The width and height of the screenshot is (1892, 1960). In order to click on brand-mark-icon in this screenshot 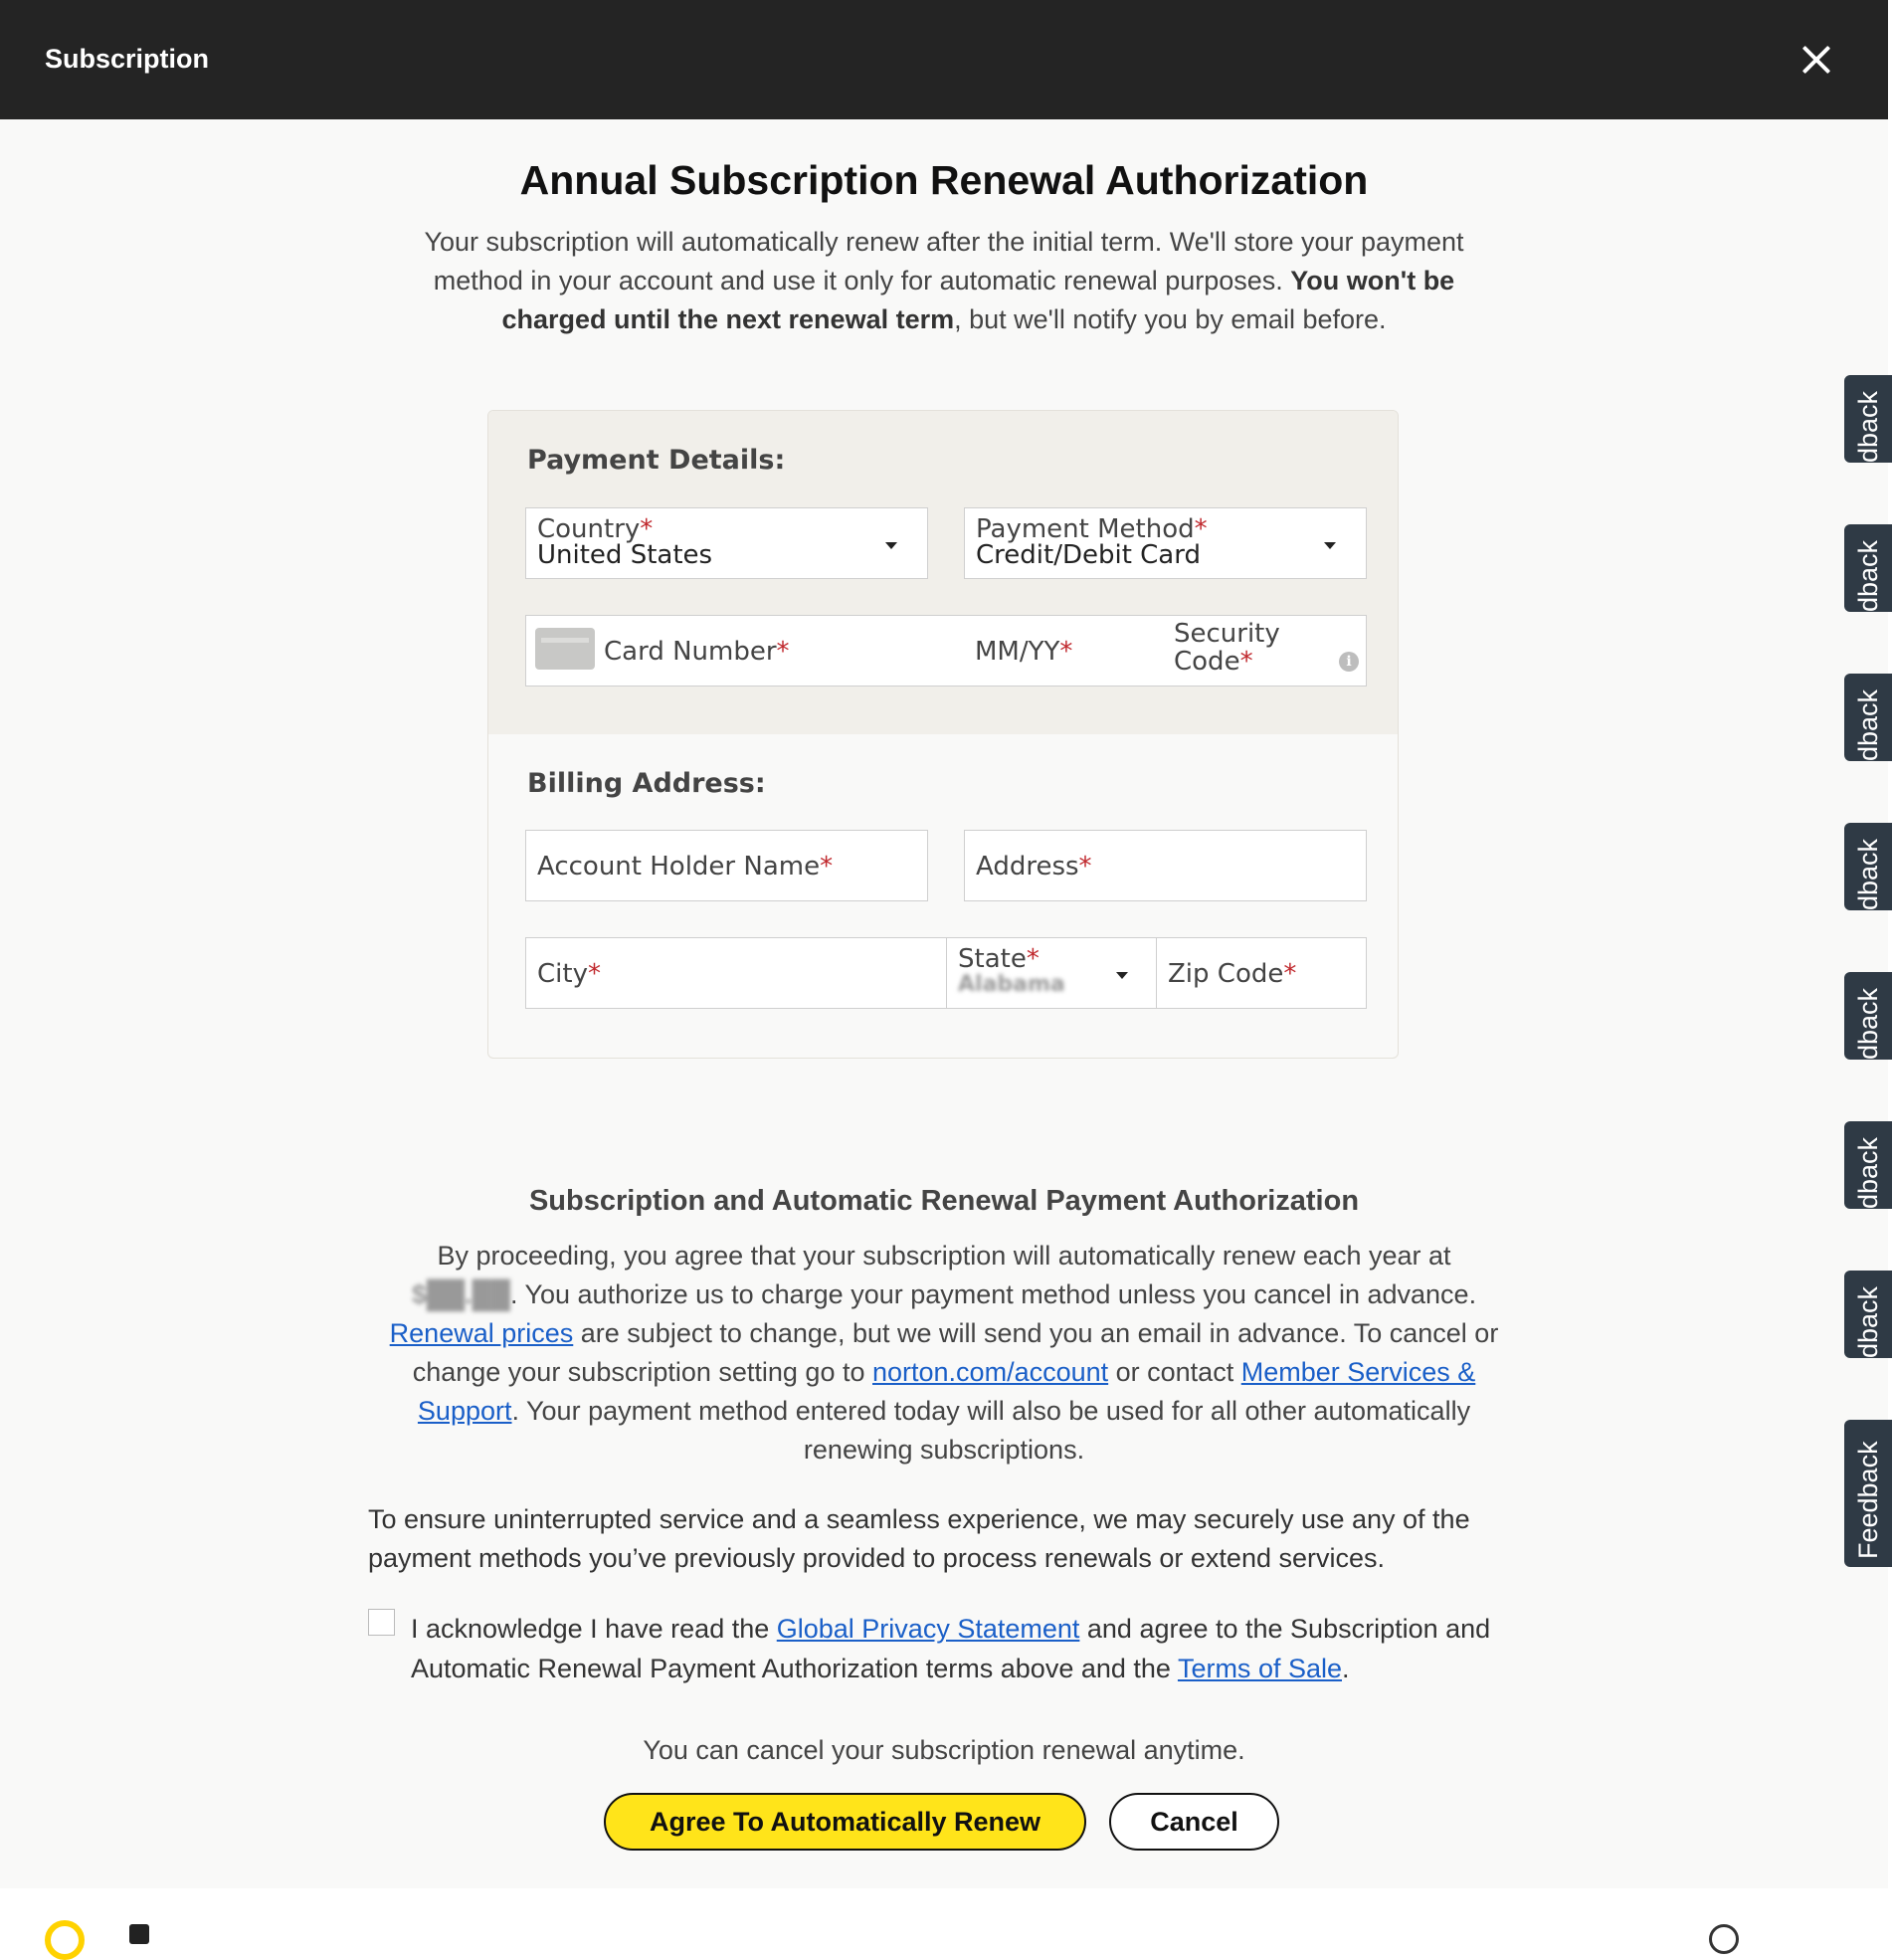, I will do `click(139, 1934)`.